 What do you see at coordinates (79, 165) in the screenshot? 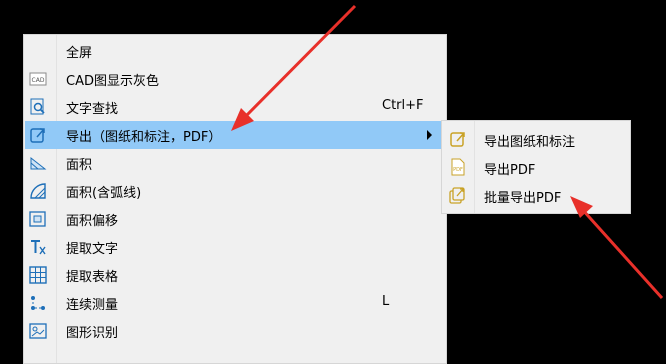
I see `menu-item-label: 面积` at bounding box center [79, 165].